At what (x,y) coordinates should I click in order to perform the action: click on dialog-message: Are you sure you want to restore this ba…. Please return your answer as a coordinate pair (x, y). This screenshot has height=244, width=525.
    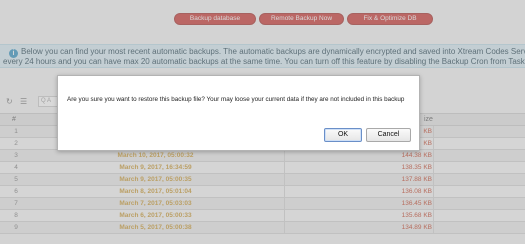
    Looking at the image, I should click on (236, 99).